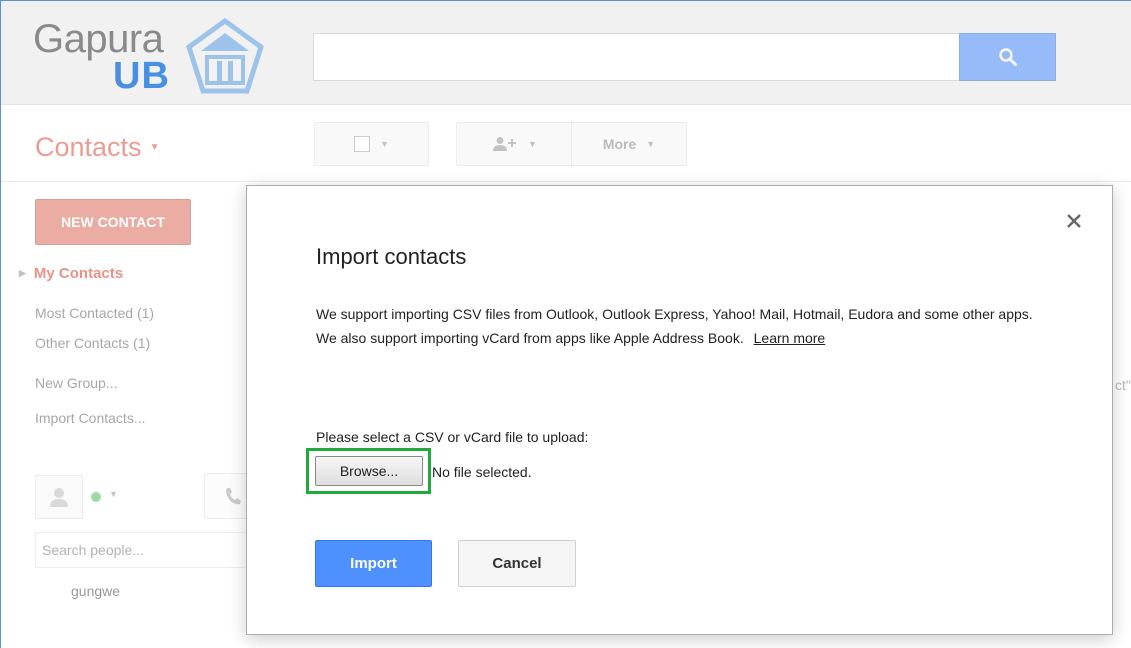  I want to click on checkbox-icon, so click(362, 144).